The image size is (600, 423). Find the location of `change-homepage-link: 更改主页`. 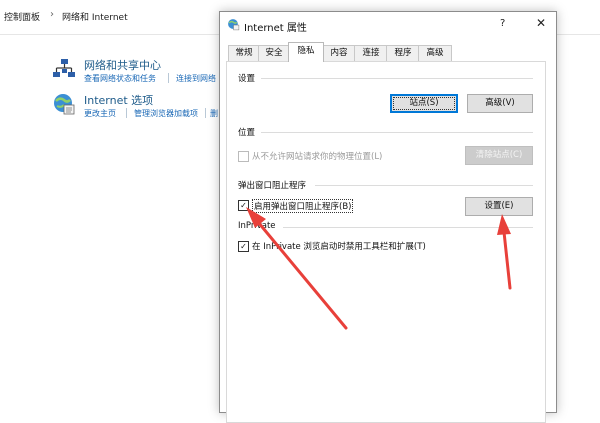

change-homepage-link: 更改主页 is located at coordinates (100, 113).